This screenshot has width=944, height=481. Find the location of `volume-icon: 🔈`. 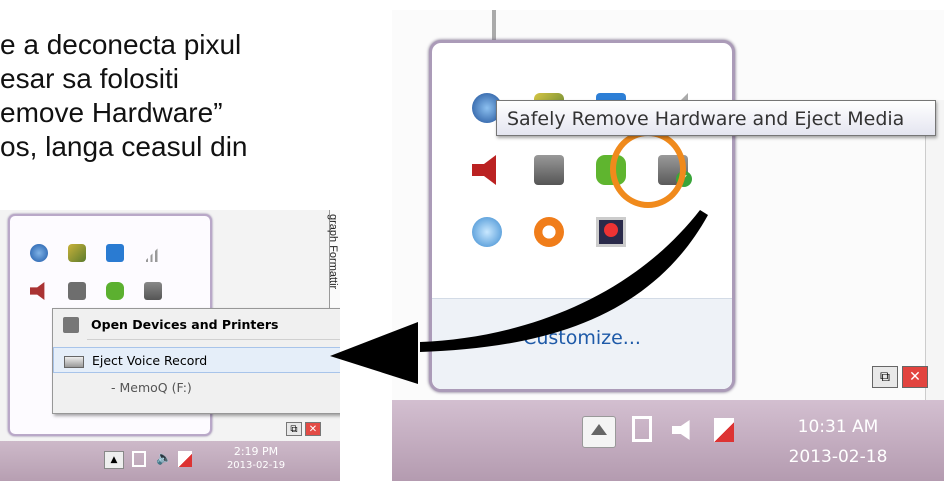

volume-icon: 🔈 is located at coordinates (164, 458).